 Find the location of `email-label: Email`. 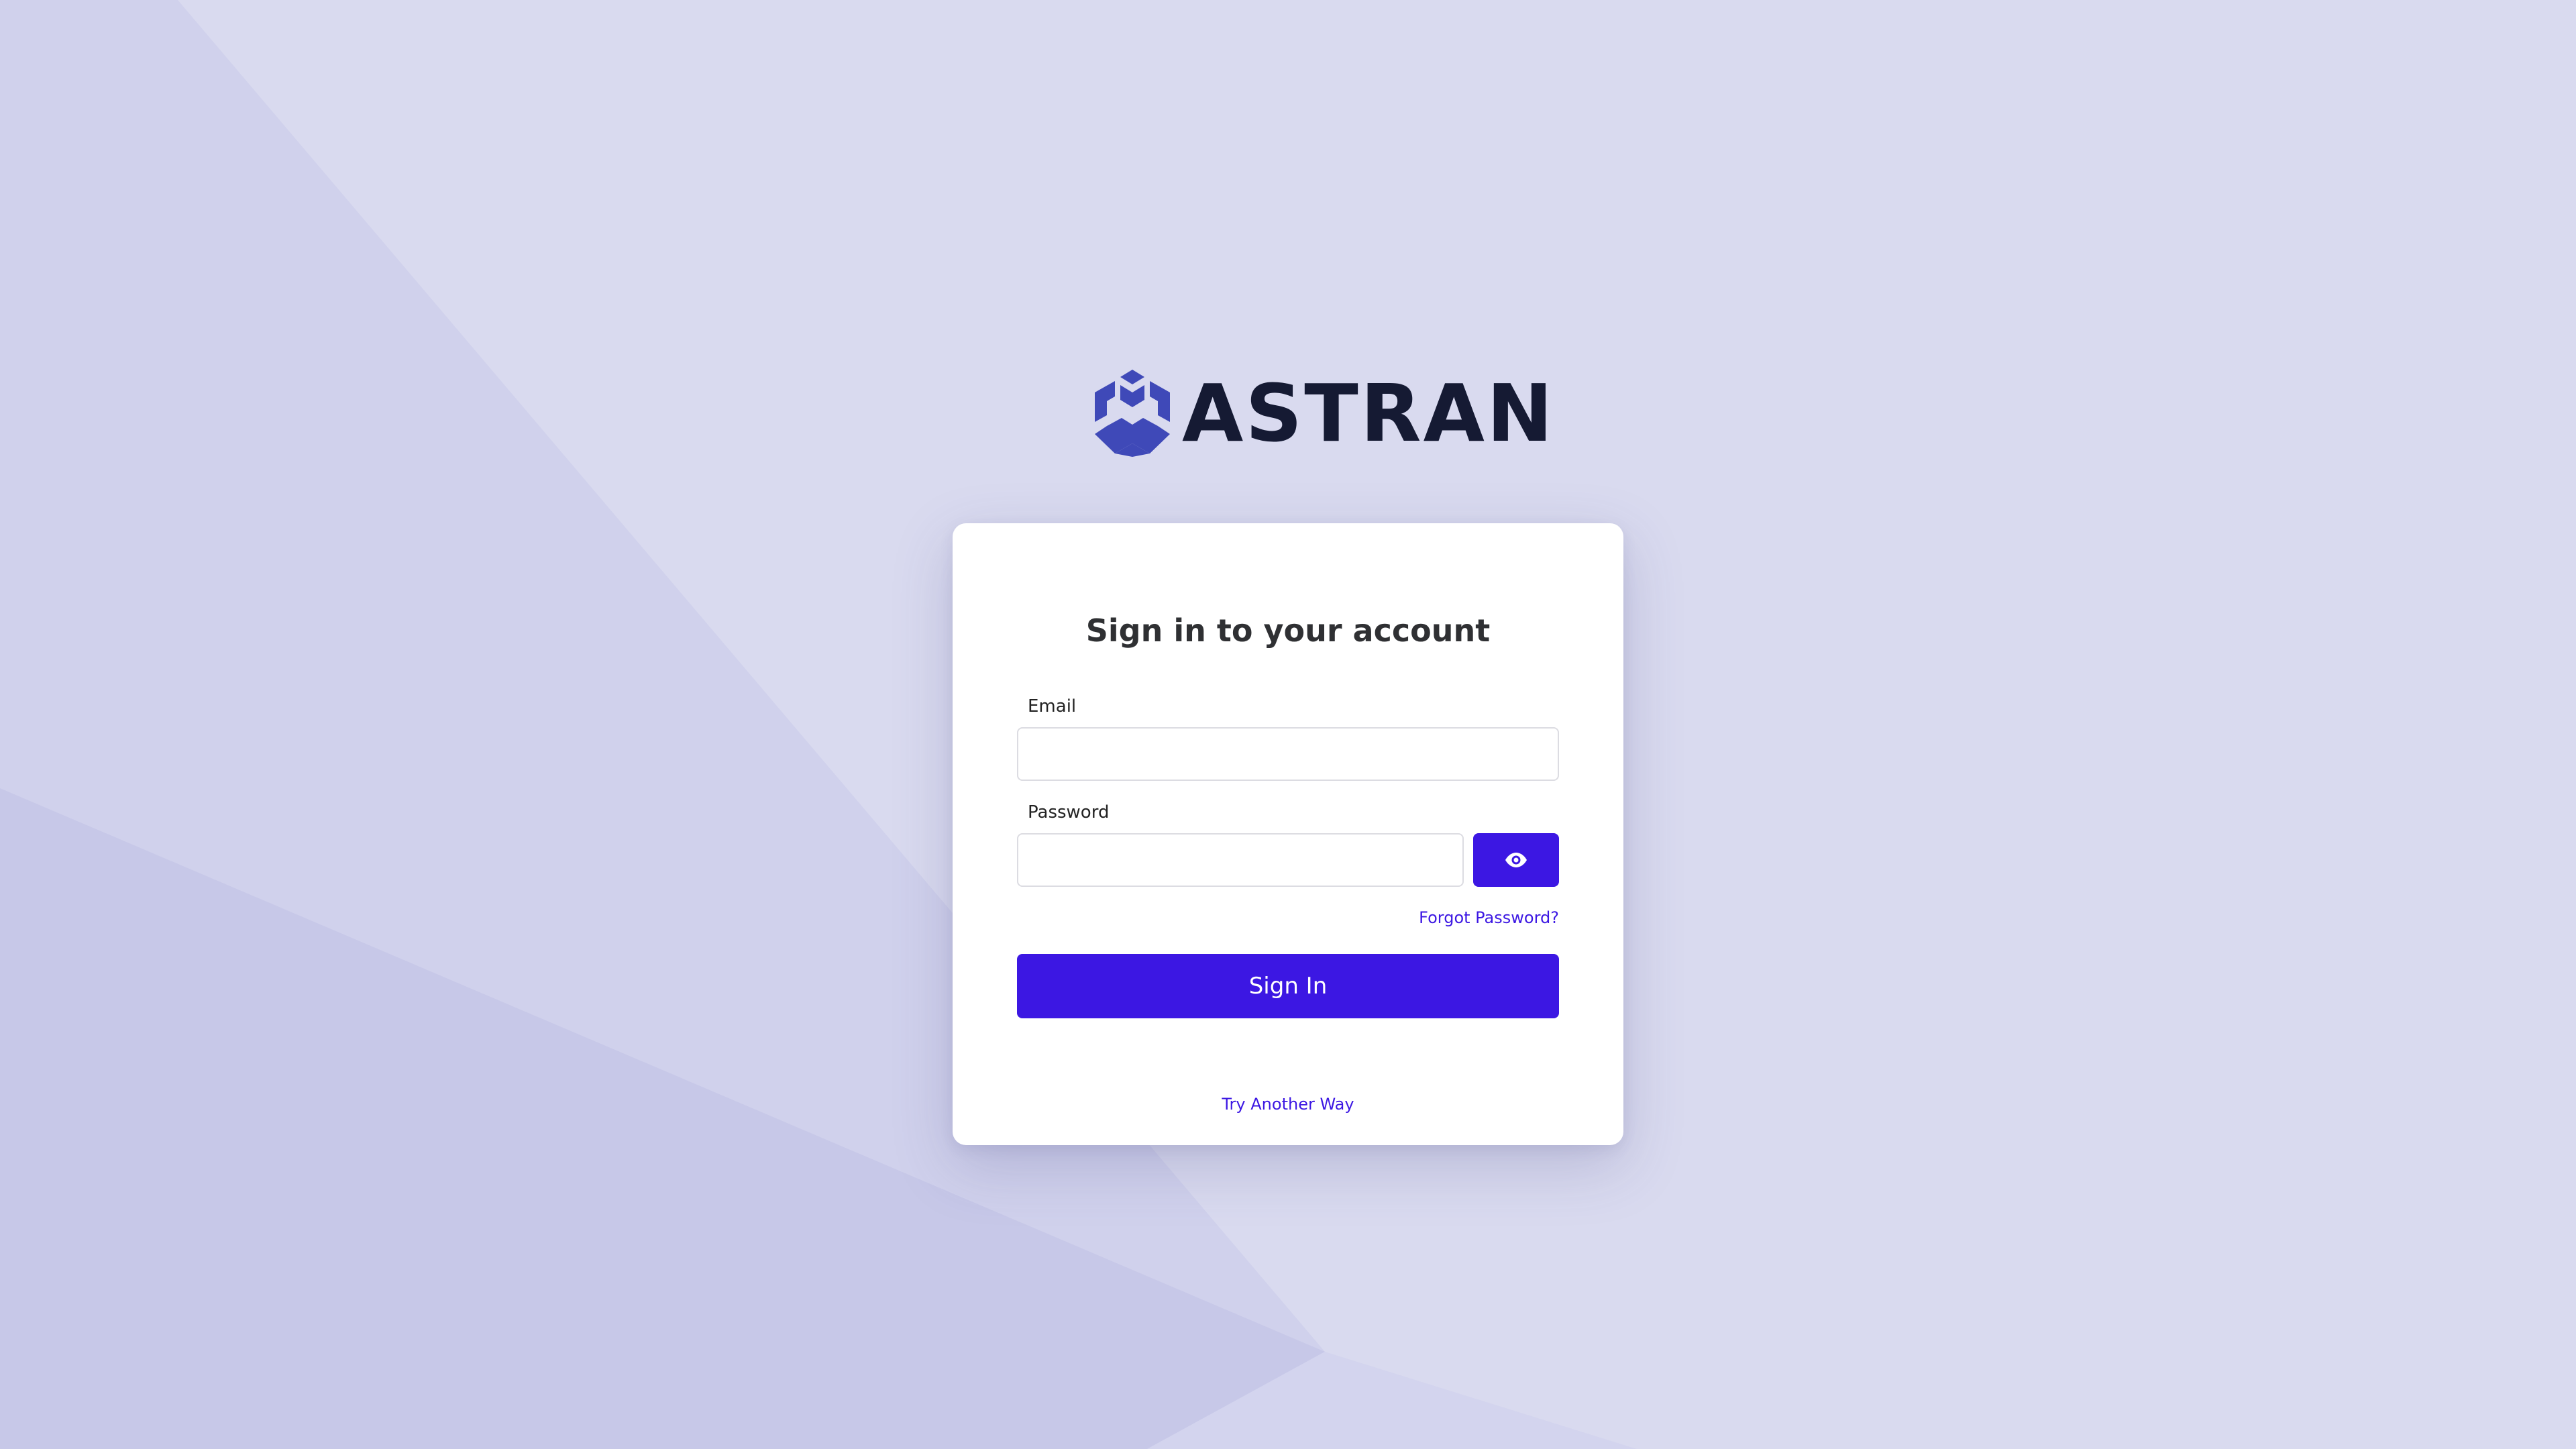

email-label: Email is located at coordinates (1052, 706).